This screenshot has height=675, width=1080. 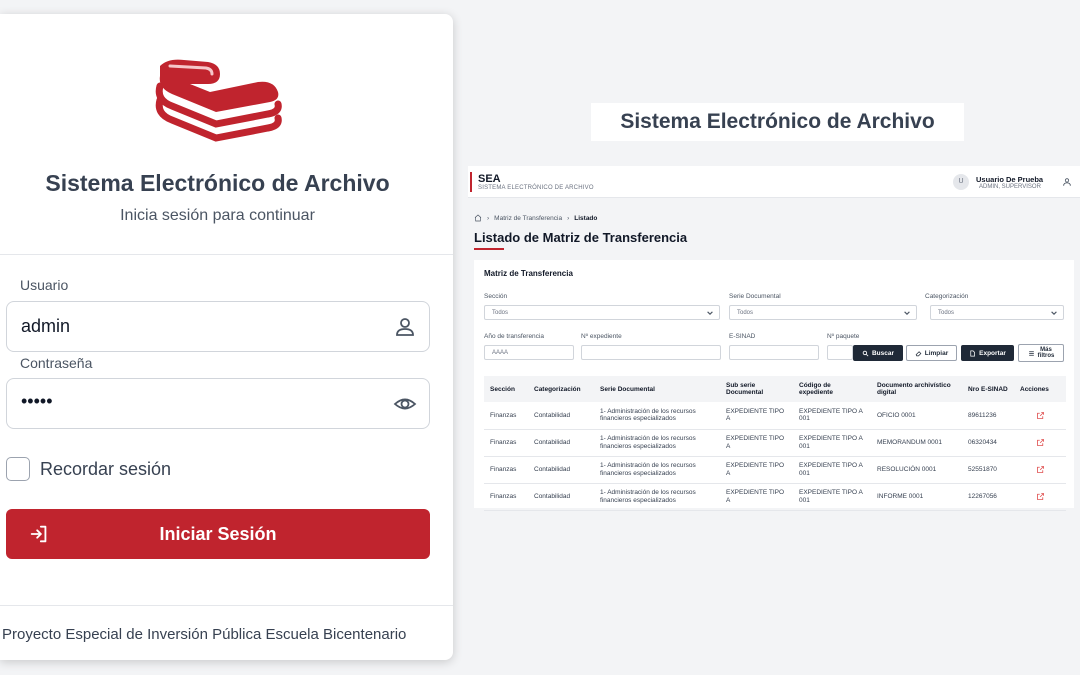 What do you see at coordinates (586, 218) in the screenshot?
I see `breadcrumb-current: Listado` at bounding box center [586, 218].